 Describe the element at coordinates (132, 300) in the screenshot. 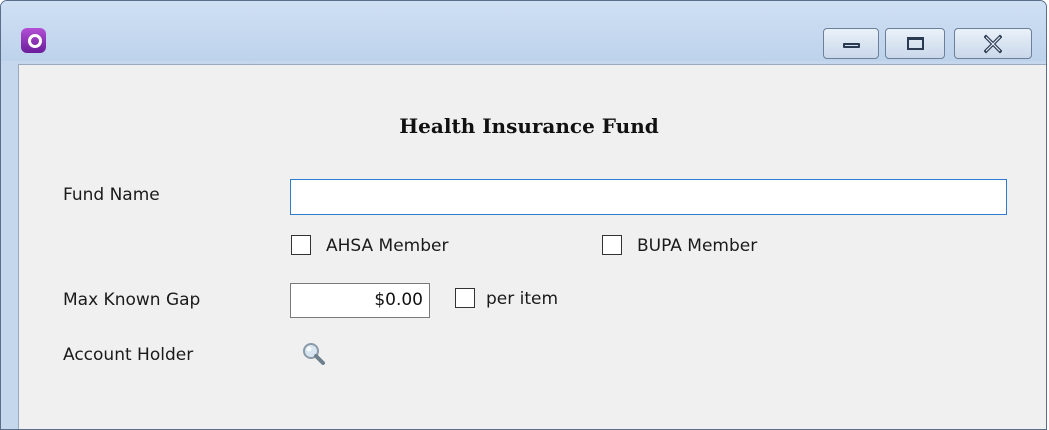

I see `max-known-gap-label: Max Known Gap` at that location.